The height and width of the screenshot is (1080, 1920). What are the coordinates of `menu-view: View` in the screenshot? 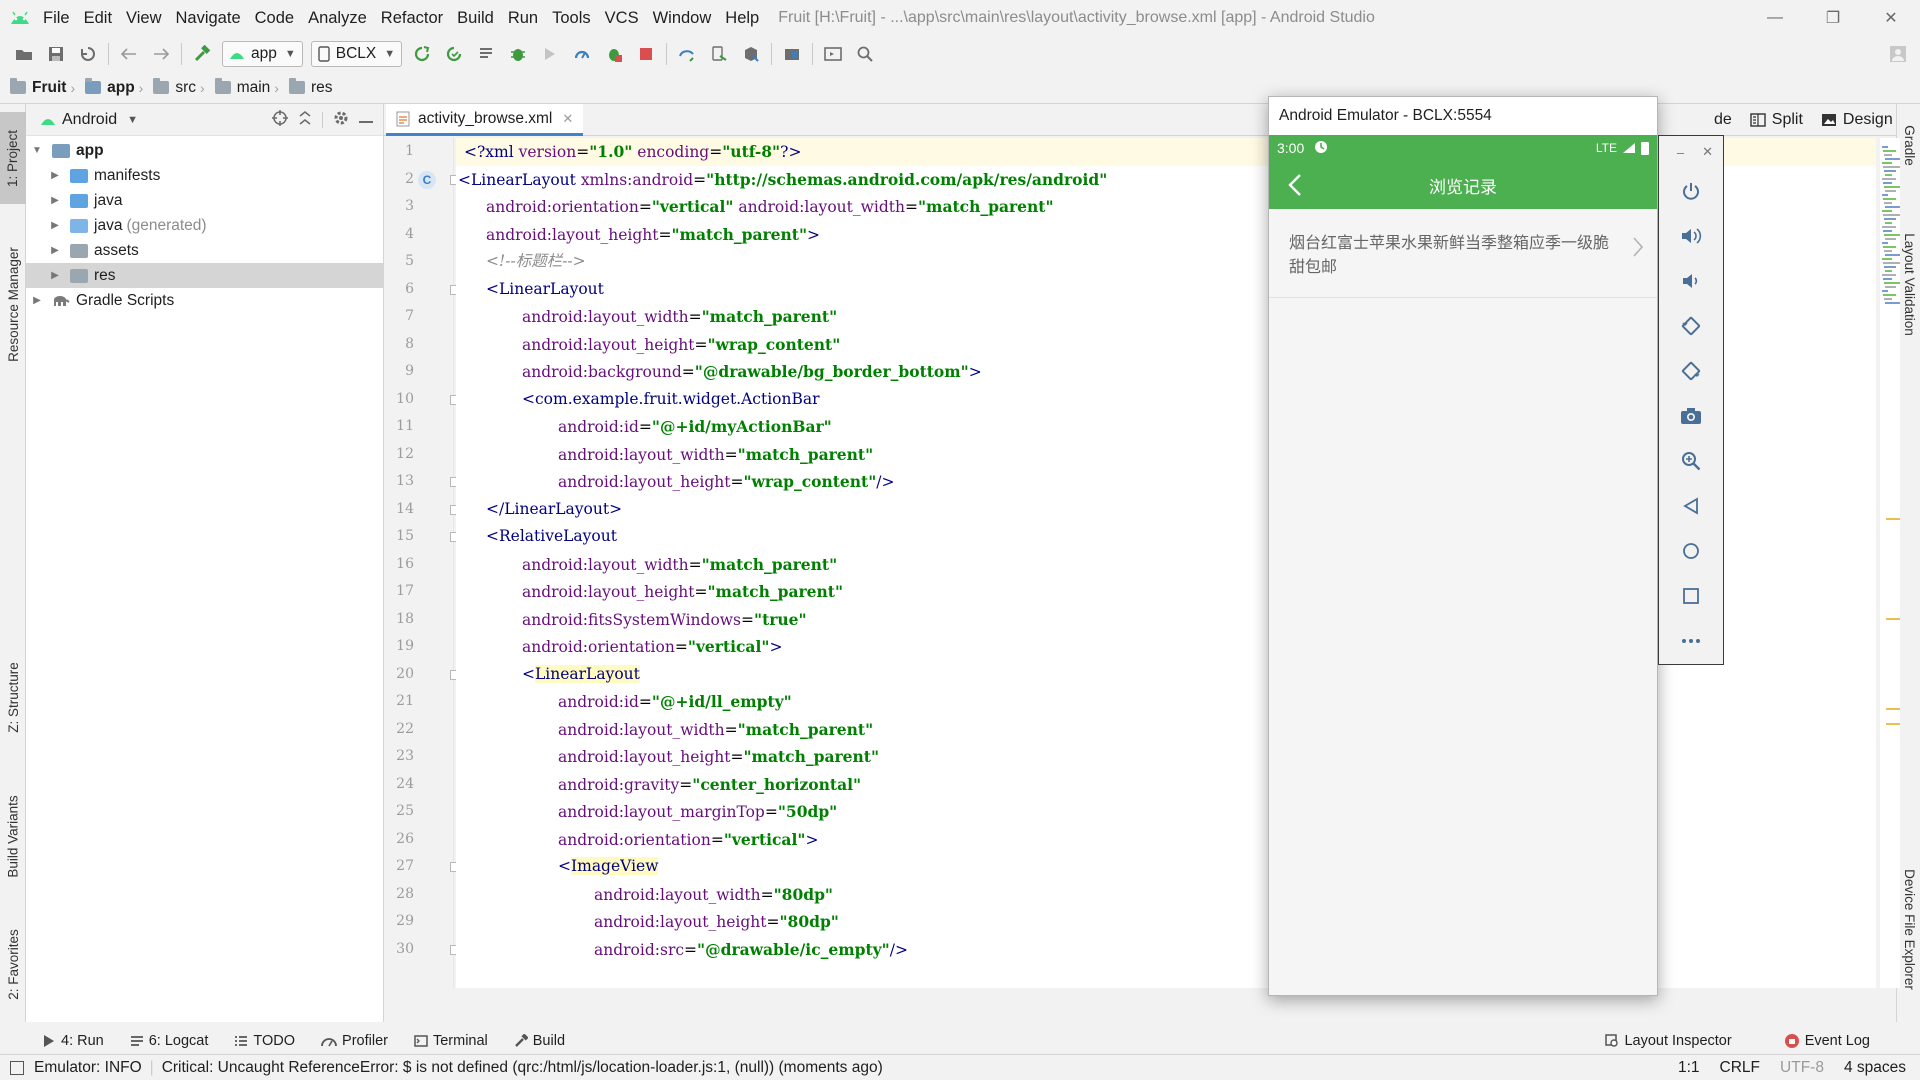 It's located at (143, 18).